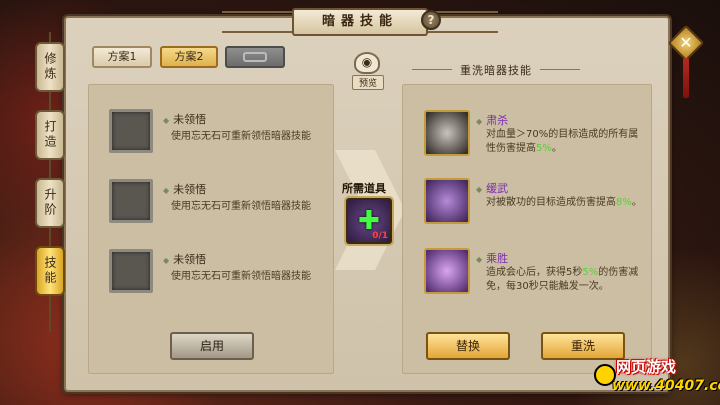 The image size is (720, 405). What do you see at coordinates (496, 70) in the screenshot?
I see `section-title: 重洗暗器技能` at bounding box center [496, 70].